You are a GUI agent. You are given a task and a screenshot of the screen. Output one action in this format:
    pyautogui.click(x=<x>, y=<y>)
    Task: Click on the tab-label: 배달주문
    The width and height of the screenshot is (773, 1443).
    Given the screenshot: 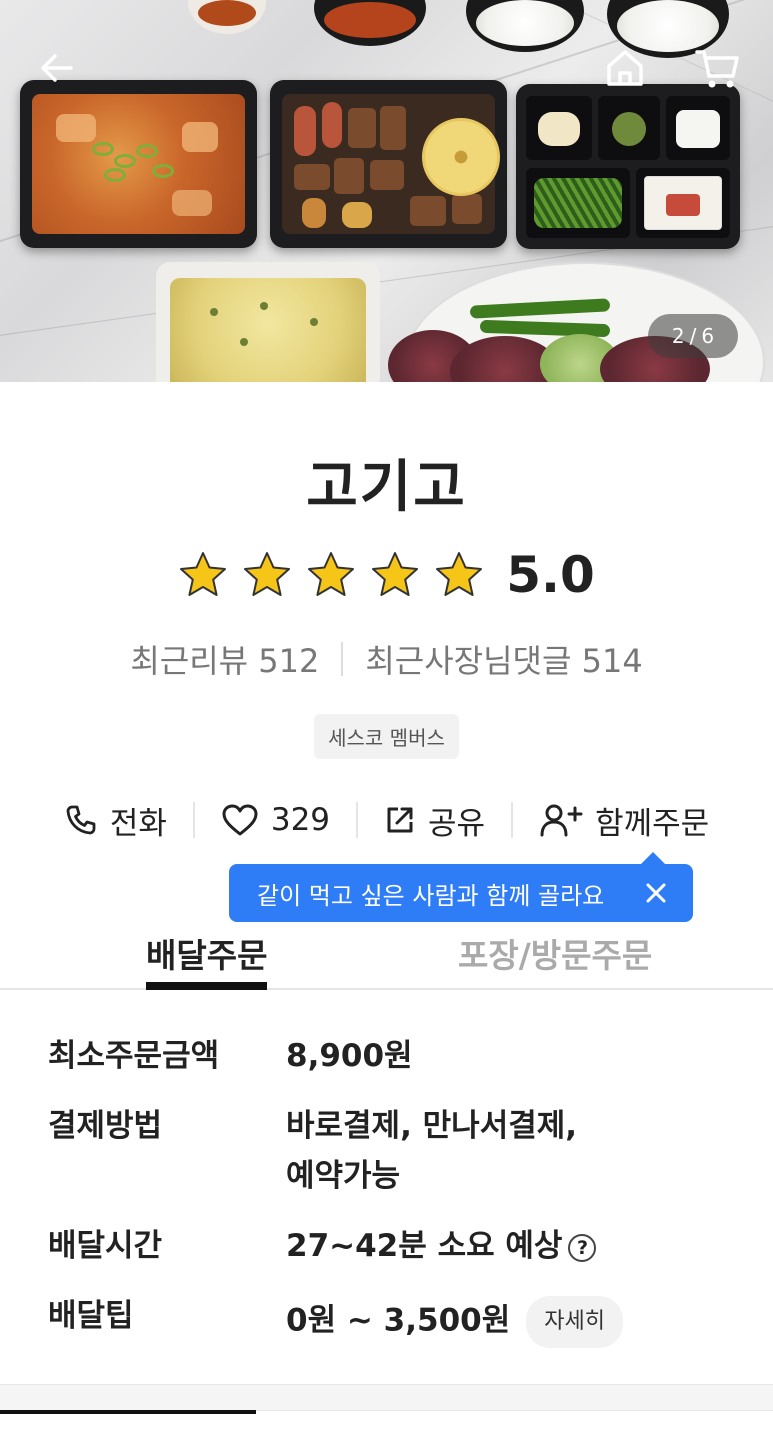 What is the action you would take?
    pyautogui.click(x=207, y=955)
    